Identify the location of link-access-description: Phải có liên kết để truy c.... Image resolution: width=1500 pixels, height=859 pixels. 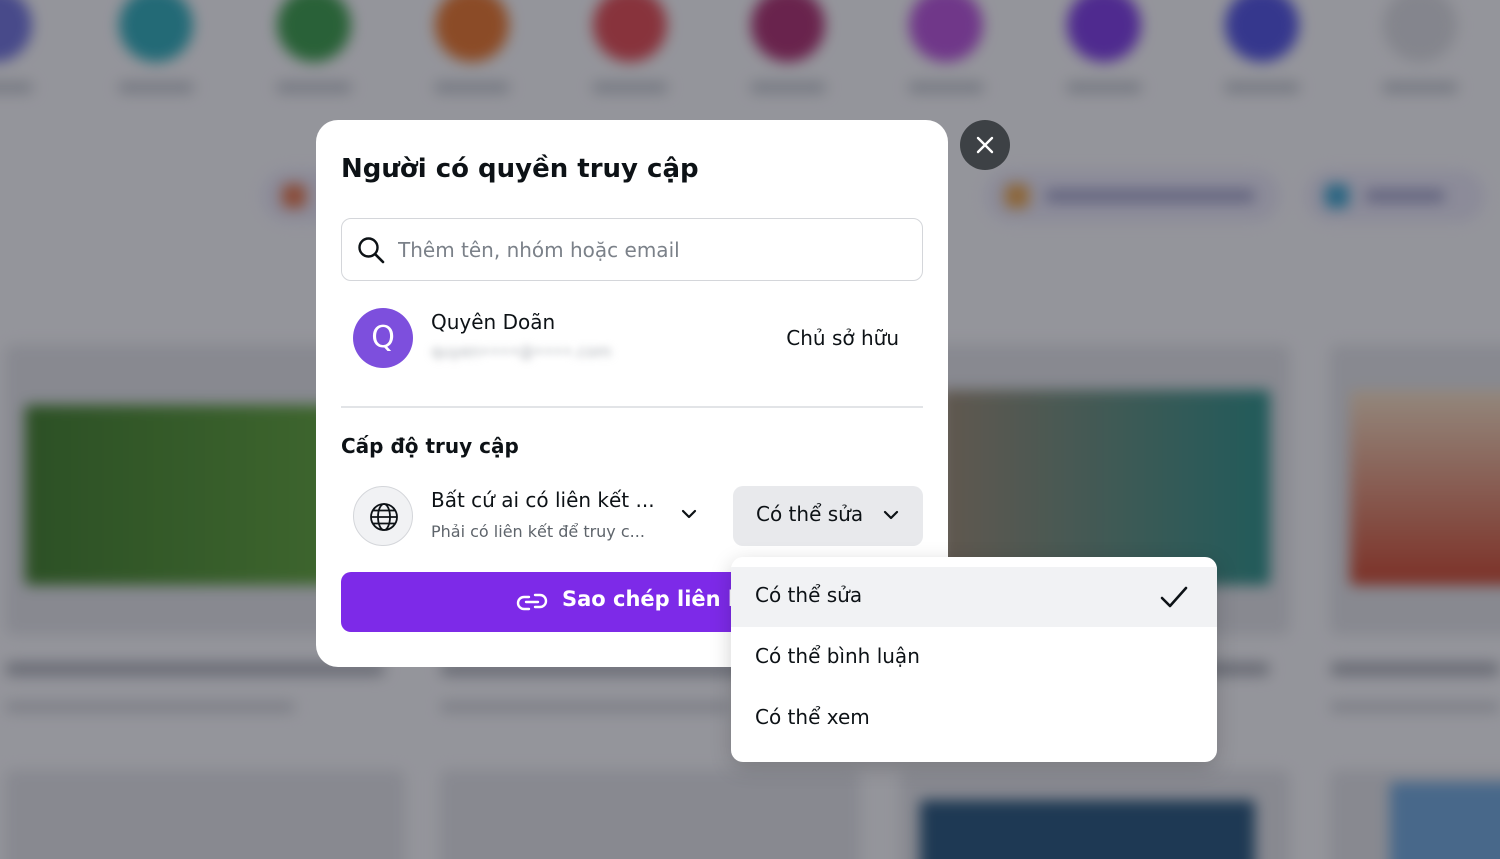
(538, 531).